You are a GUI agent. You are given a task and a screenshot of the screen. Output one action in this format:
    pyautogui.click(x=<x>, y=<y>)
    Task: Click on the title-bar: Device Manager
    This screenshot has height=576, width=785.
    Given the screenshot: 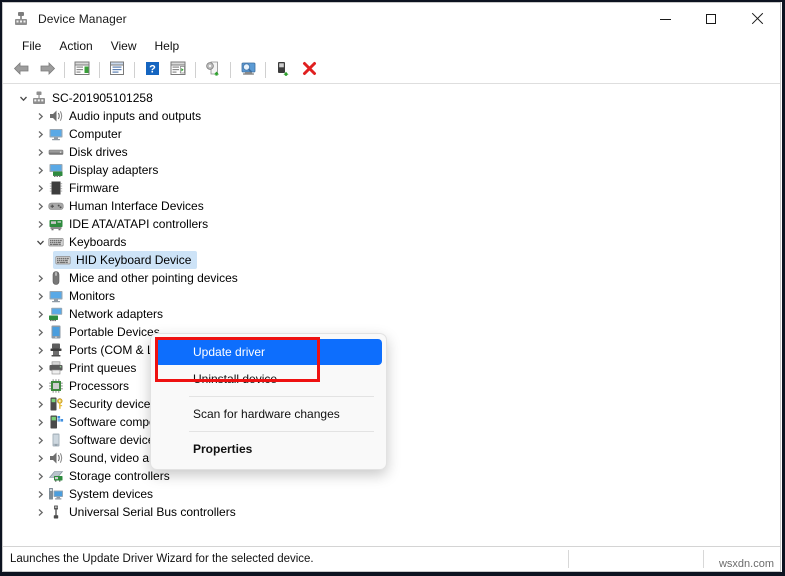 What is the action you would take?
    pyautogui.click(x=391, y=19)
    